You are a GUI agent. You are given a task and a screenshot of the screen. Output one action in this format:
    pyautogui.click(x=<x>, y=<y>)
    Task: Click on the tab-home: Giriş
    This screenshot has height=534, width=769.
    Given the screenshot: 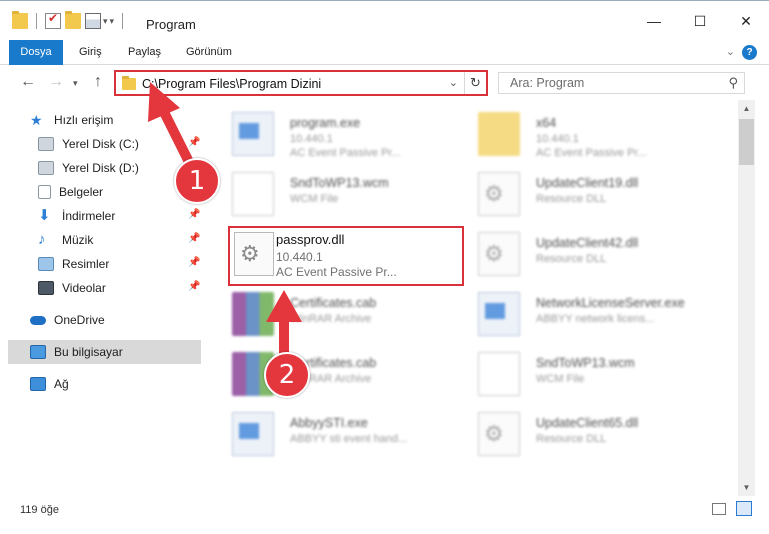 What is the action you would take?
    pyautogui.click(x=90, y=52)
    